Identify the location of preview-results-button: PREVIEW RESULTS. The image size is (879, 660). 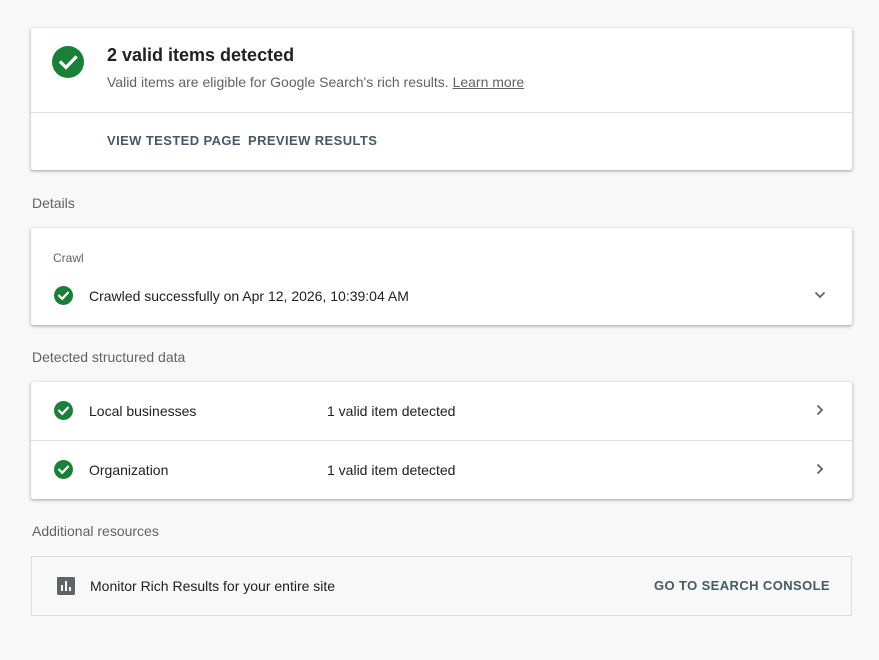
(312, 140).